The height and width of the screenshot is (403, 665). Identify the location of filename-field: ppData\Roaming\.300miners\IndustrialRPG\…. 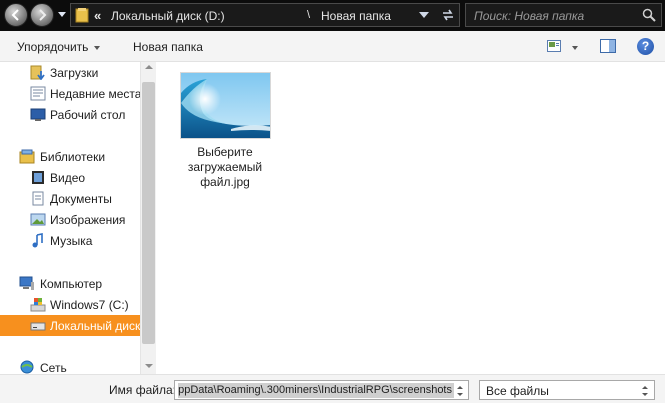
(321, 390).